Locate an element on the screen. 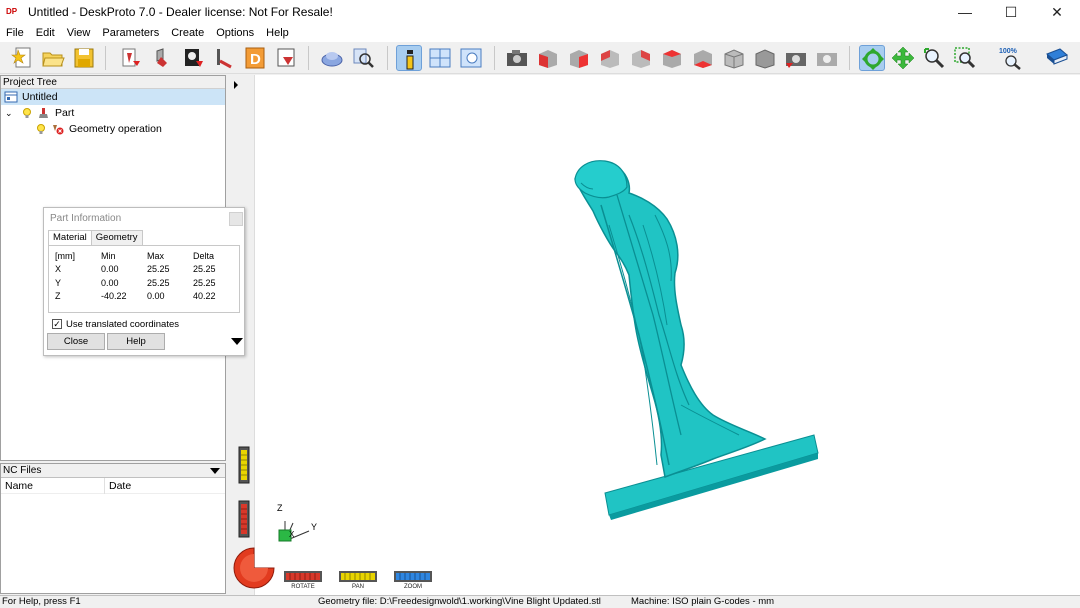 This screenshot has width=1080, height=608. menu-parameters: Parameters is located at coordinates (130, 33).